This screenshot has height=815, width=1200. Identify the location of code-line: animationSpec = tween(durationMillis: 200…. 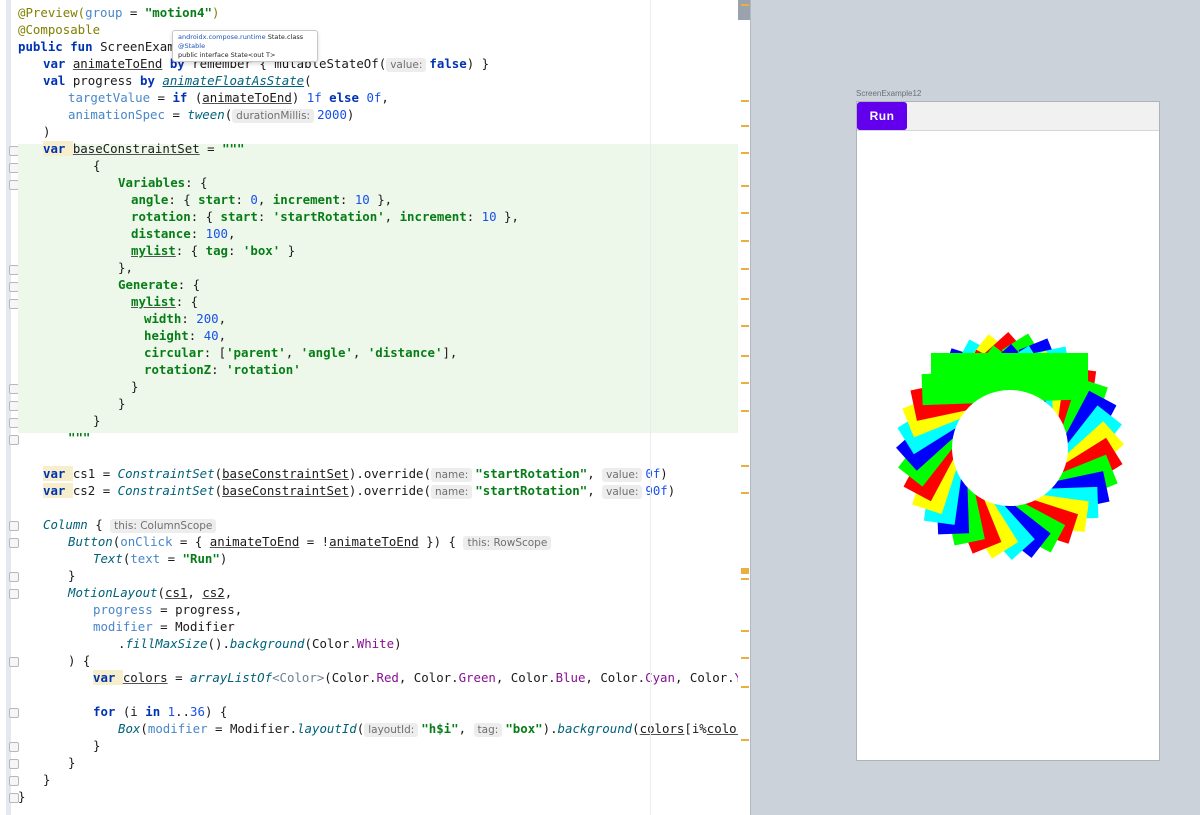
(211, 114).